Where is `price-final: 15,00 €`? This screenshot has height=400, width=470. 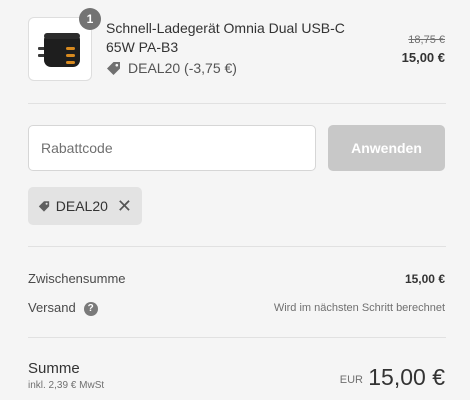
price-final: 15,00 € is located at coordinates (423, 57).